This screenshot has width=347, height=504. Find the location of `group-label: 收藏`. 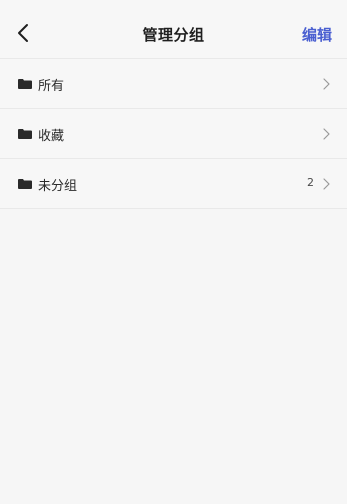

group-label: 收藏 is located at coordinates (51, 136).